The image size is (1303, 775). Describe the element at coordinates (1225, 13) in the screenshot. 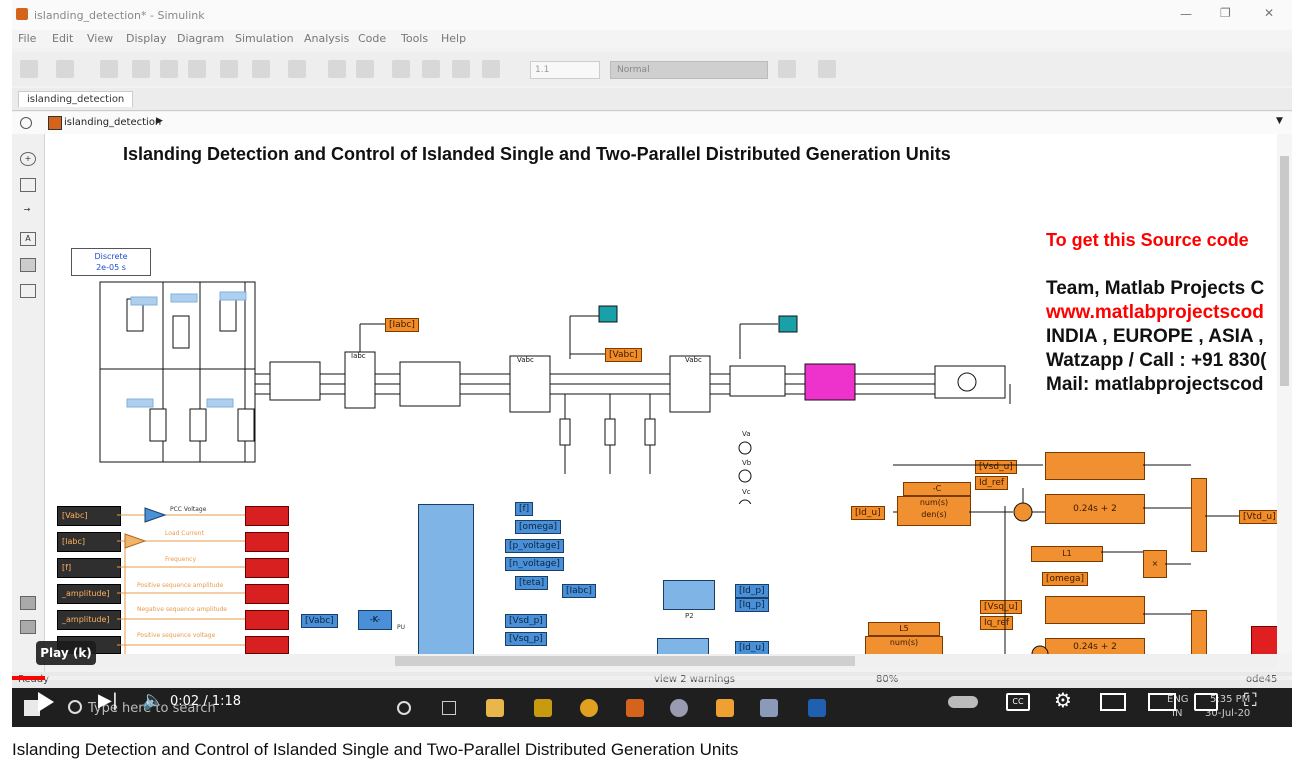

I see `restore-button: ❐` at that location.